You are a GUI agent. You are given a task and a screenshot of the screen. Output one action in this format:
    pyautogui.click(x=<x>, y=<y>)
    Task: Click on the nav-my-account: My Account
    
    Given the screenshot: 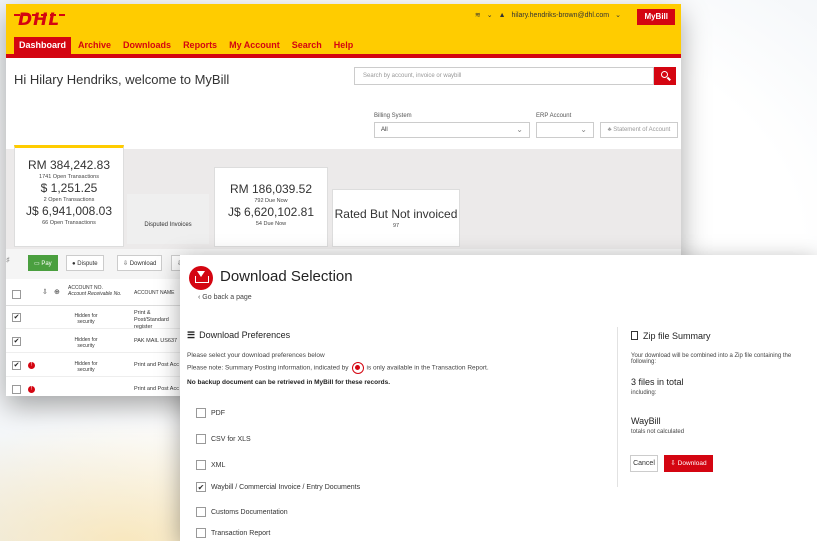 What is the action you would take?
    pyautogui.click(x=254, y=45)
    